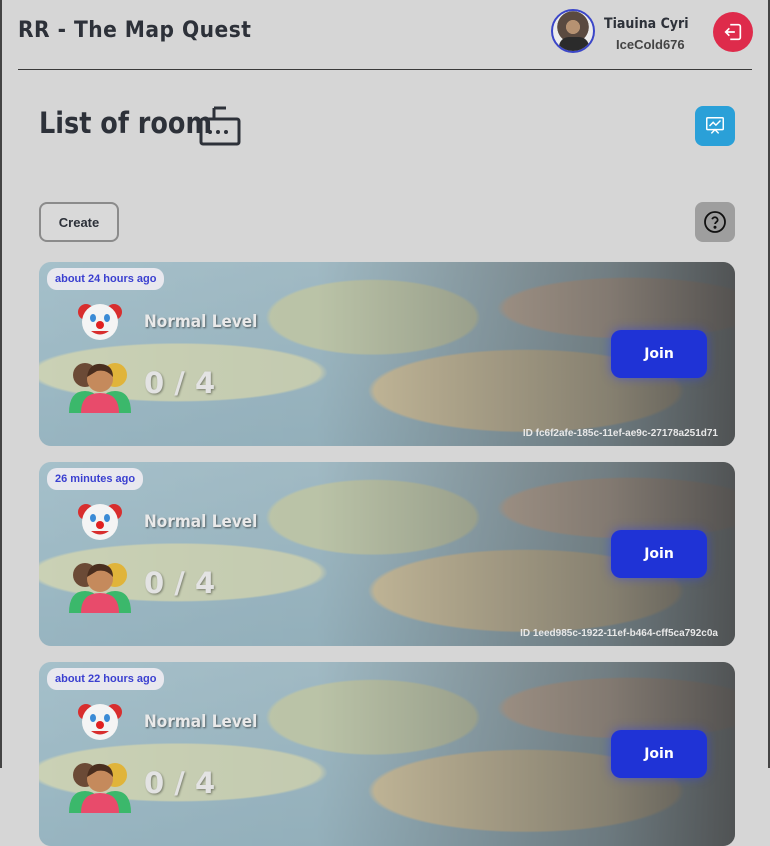 Image resolution: width=770 pixels, height=846 pixels. I want to click on question-circle-icon, so click(715, 222).